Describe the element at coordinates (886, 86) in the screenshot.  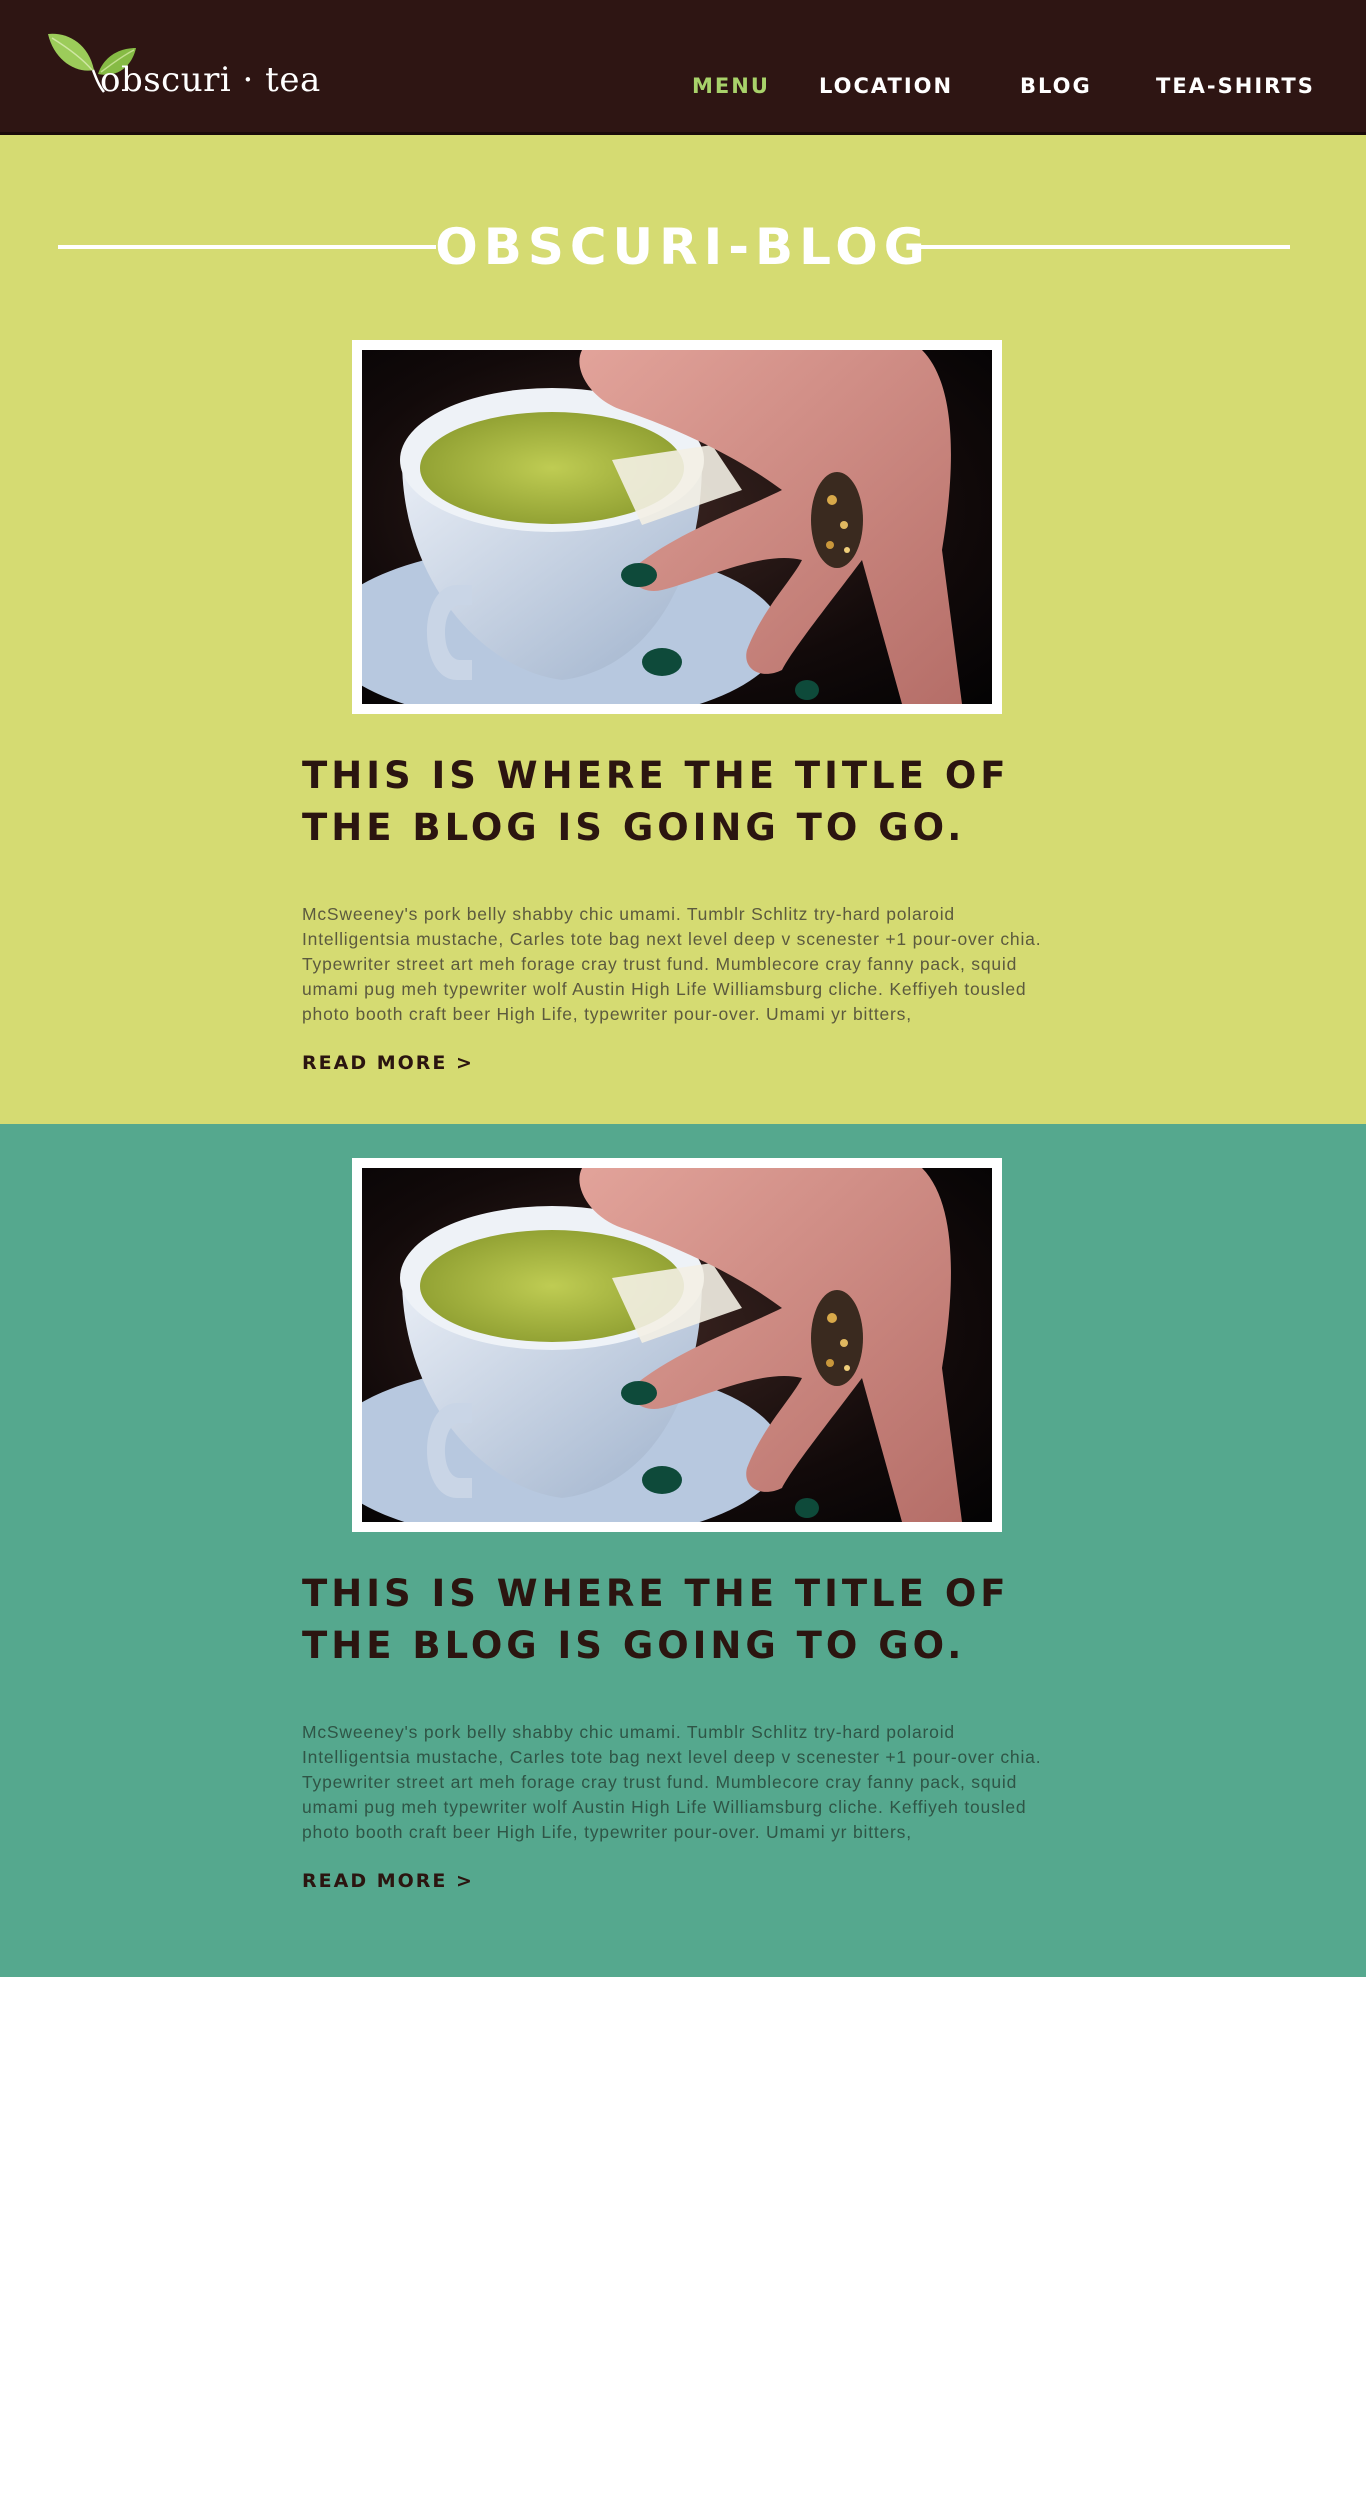
I see `nav-item-location: LOCATION` at that location.